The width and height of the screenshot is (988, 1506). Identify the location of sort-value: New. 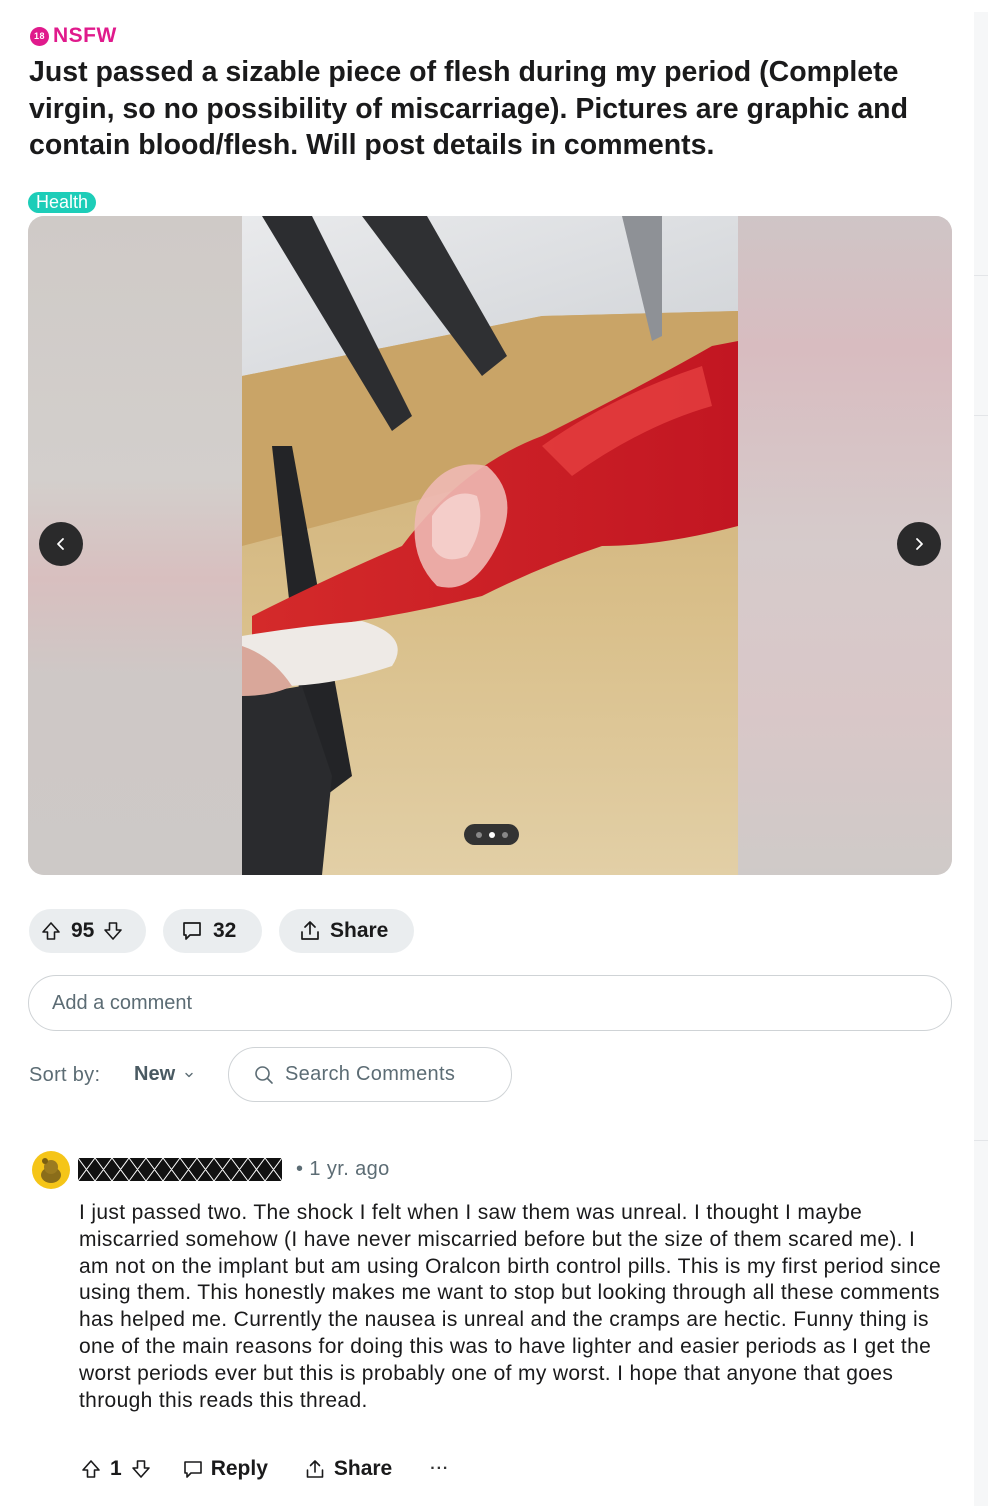
(155, 1074).